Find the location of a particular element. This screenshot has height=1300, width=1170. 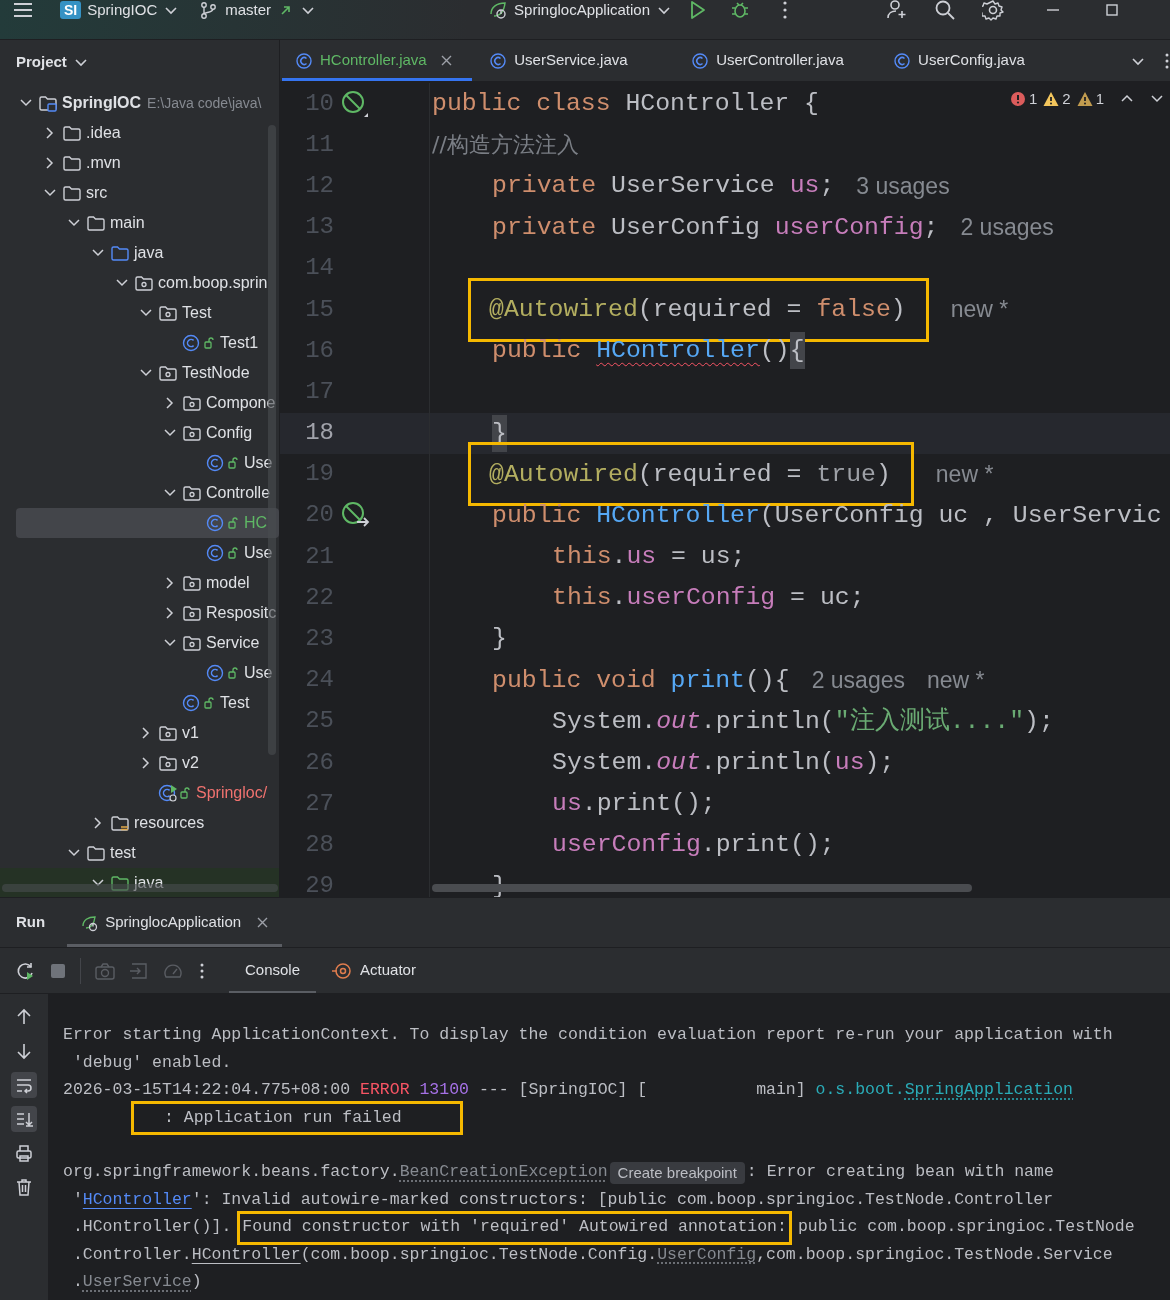

inlay-hint: 3 usages is located at coordinates (903, 186).